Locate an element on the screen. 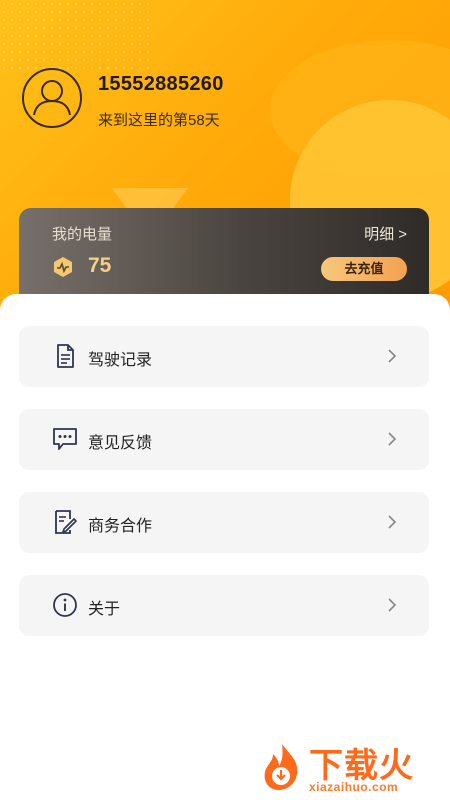  menu-item-business: 商务合作 is located at coordinates (224, 522).